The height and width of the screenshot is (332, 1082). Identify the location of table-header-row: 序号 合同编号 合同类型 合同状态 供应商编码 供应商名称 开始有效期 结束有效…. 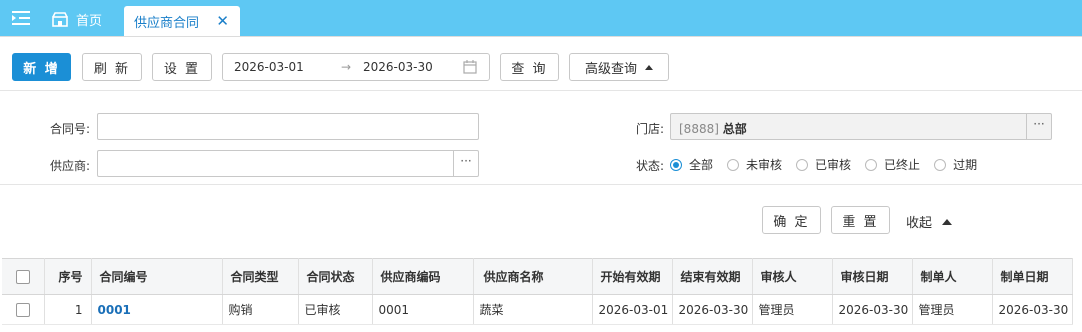
(537, 276).